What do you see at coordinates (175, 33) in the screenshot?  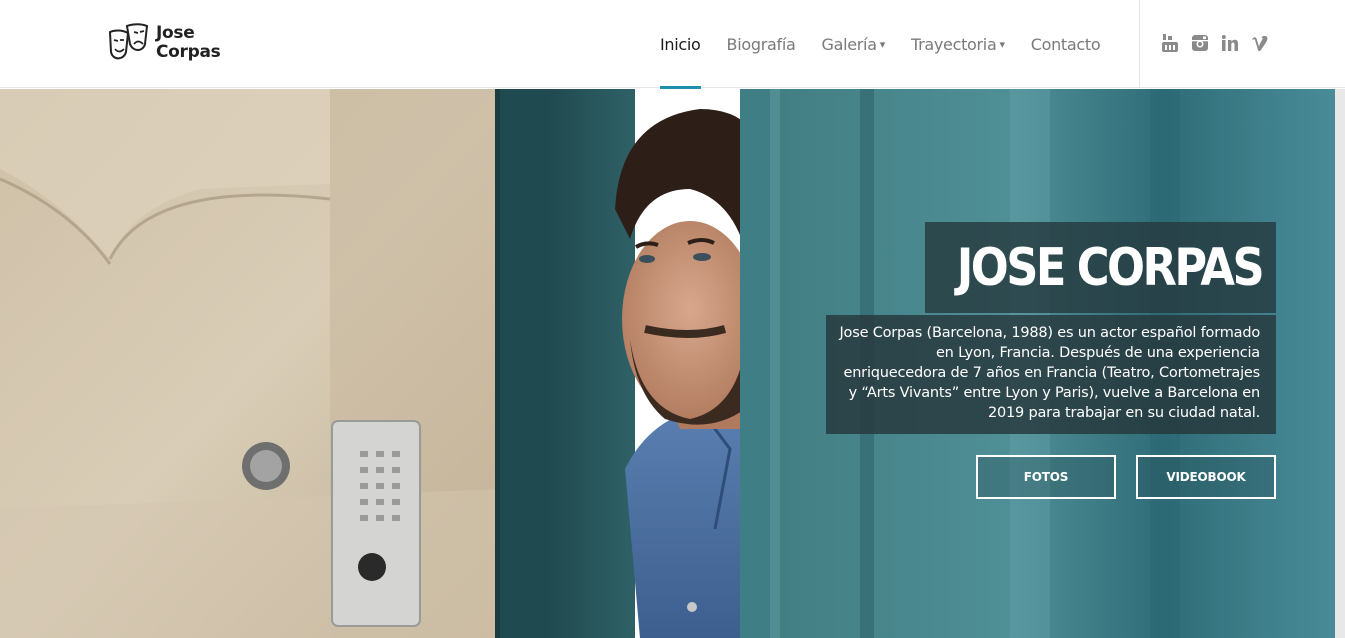 I see `logo-line-1: Jose` at bounding box center [175, 33].